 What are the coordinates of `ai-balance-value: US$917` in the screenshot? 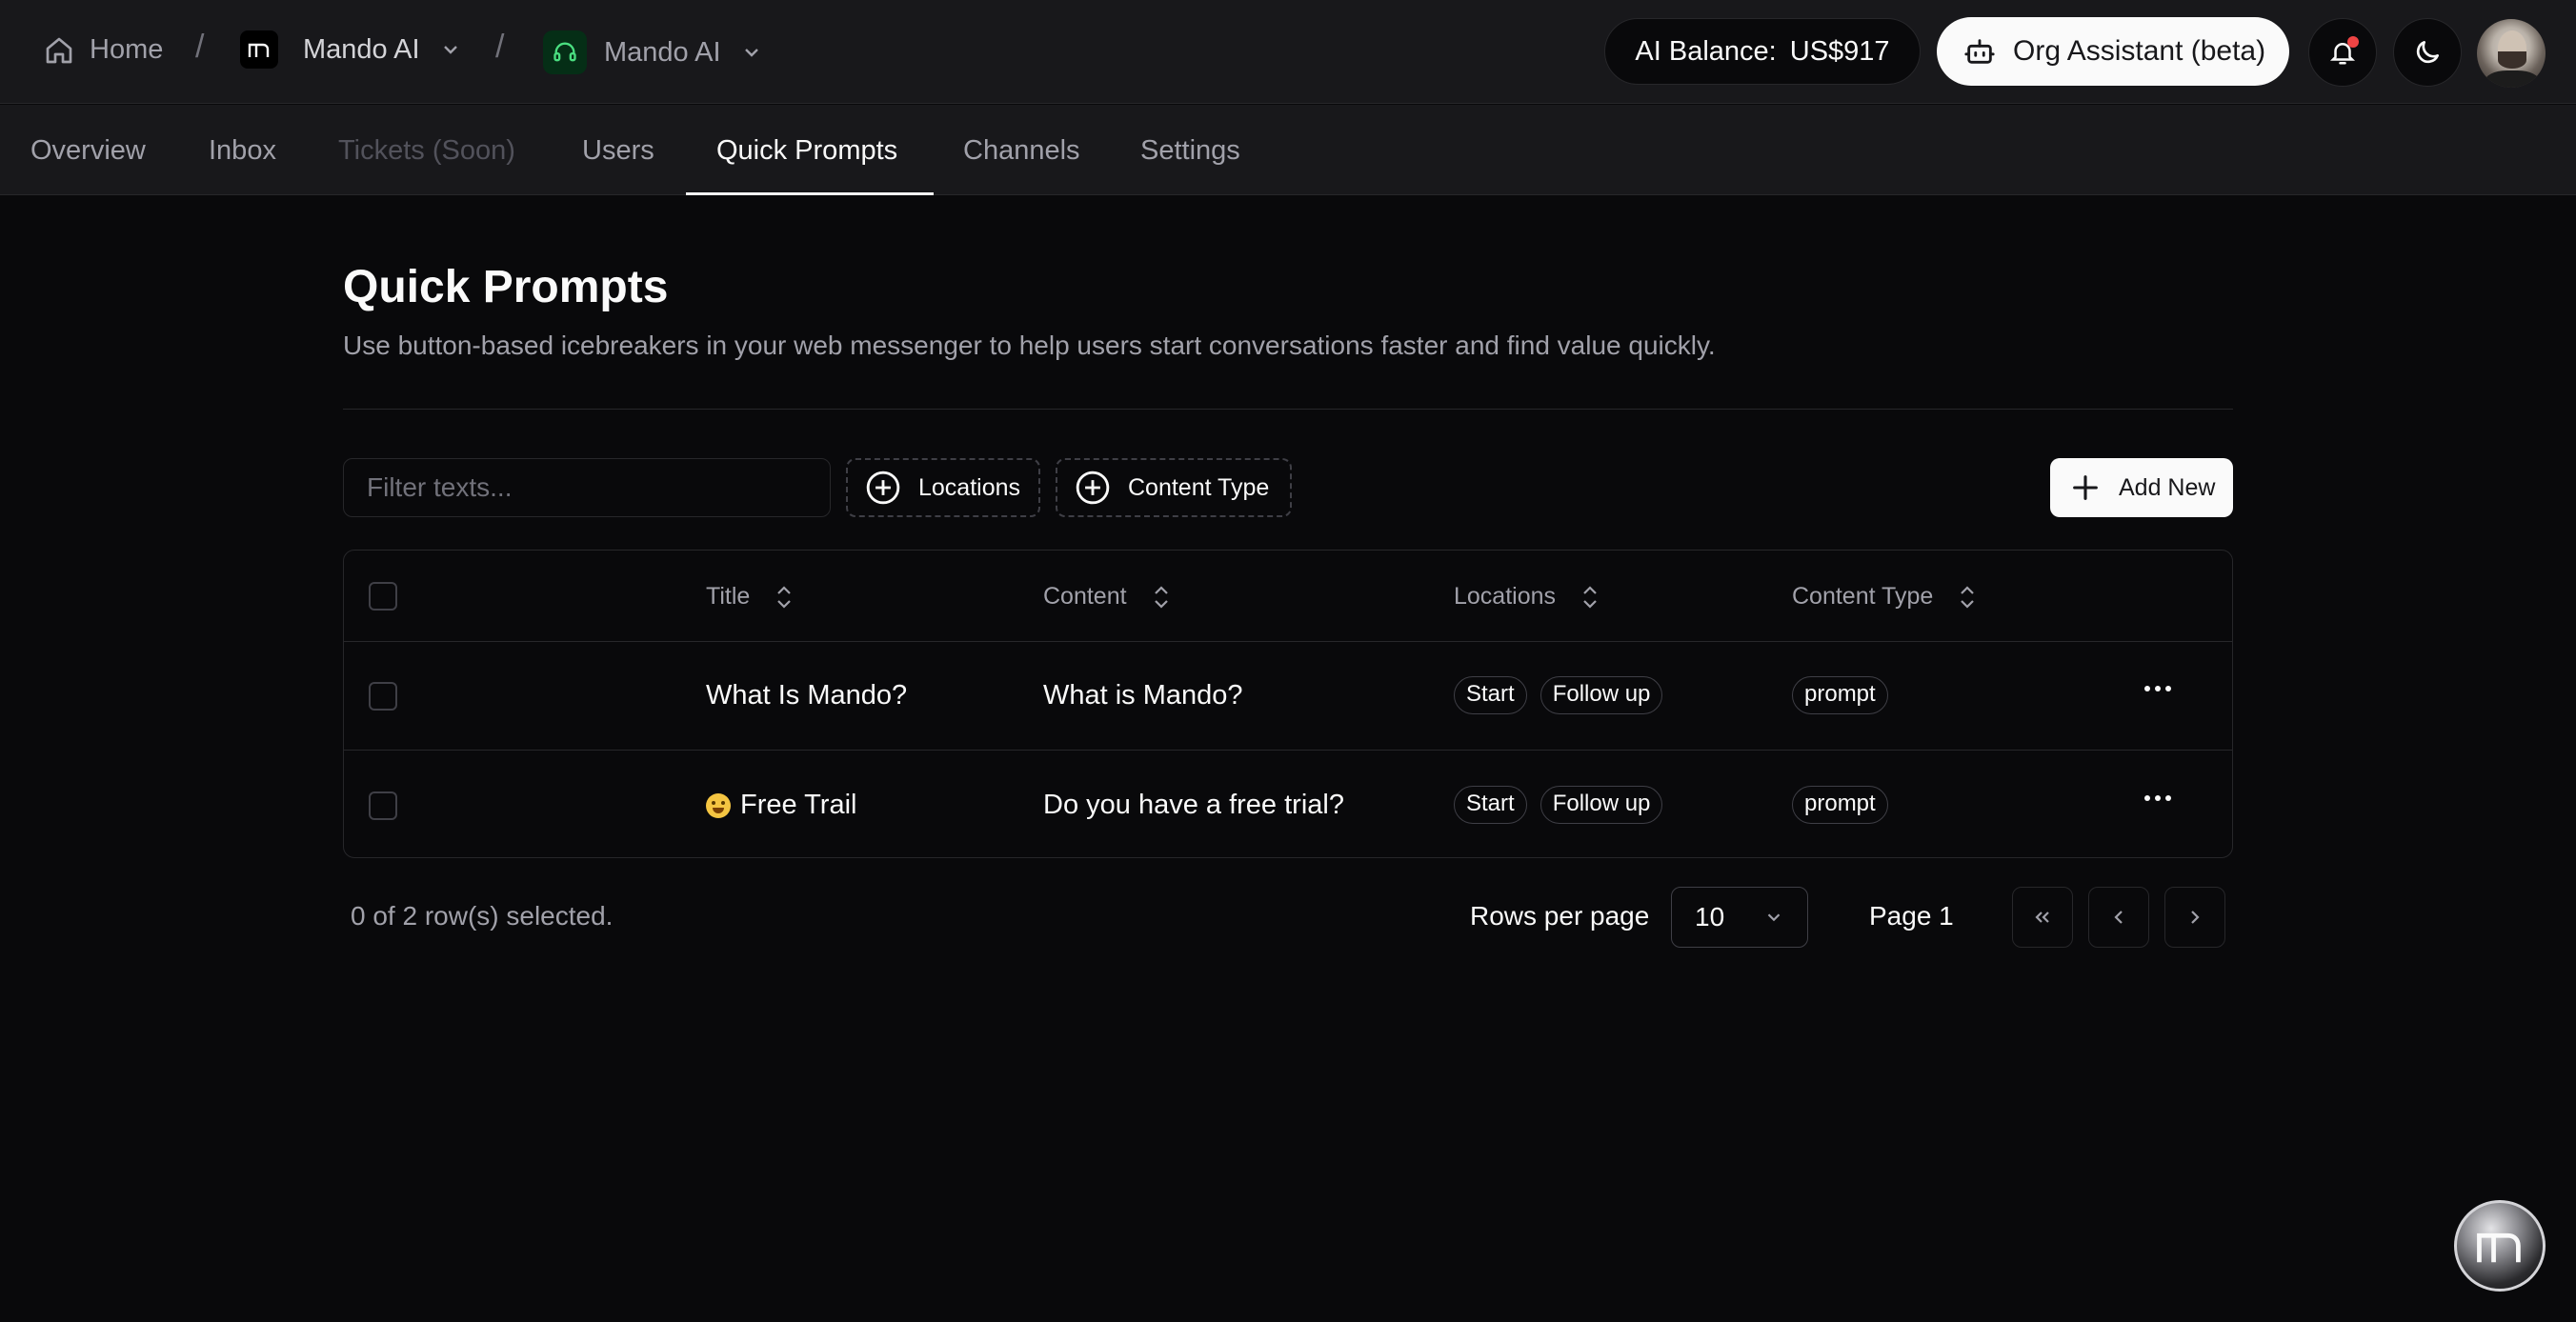 It's located at (1839, 51).